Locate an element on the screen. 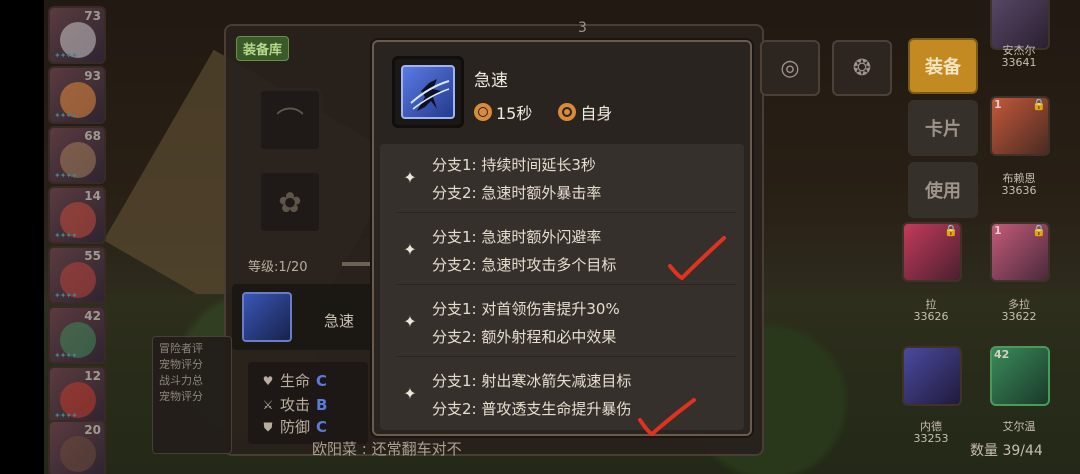 The width and height of the screenshot is (1080, 474). hero-card: 93 ✦✦✦✦ is located at coordinates (77, 95).